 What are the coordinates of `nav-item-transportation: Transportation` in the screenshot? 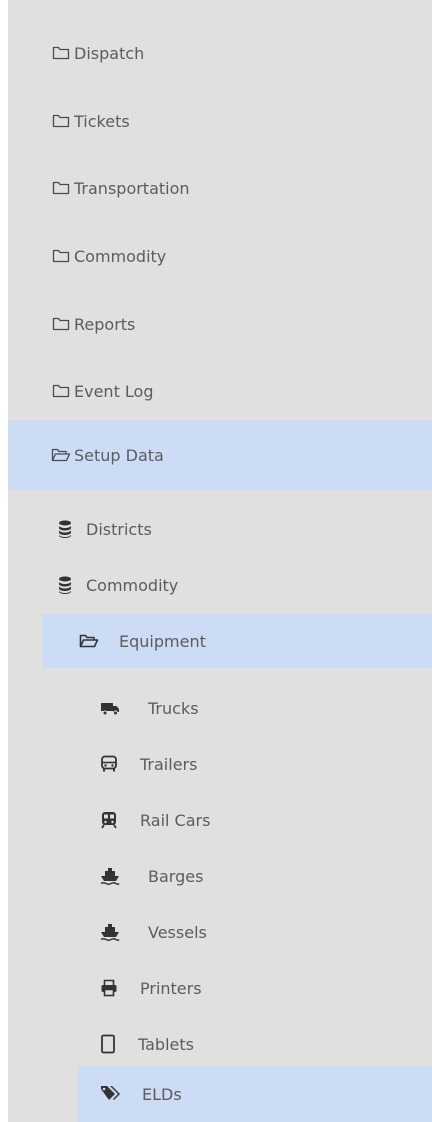 It's located at (220, 188).